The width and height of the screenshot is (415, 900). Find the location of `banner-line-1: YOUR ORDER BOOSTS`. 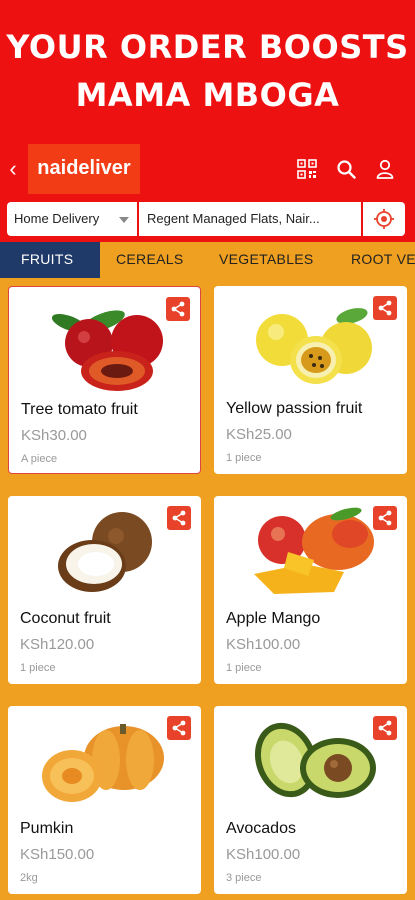

banner-line-1: YOUR ORDER BOOSTS is located at coordinates (207, 47).